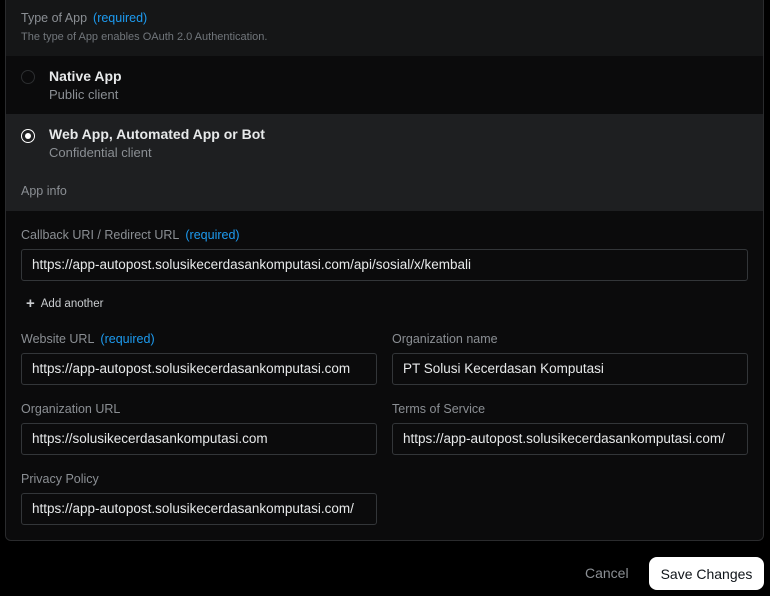 This screenshot has width=770, height=596. Describe the element at coordinates (157, 134) in the screenshot. I see `radio-option-title: Web App, Automated App or Bot` at that location.